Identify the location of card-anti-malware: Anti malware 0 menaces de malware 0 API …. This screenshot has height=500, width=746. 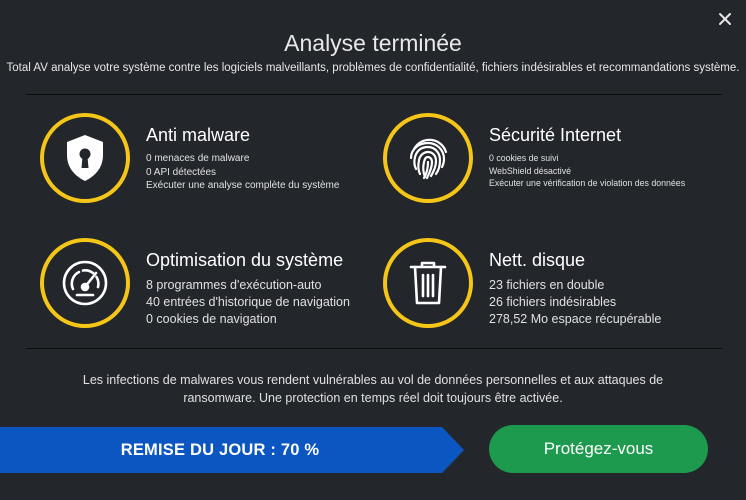
(210, 163).